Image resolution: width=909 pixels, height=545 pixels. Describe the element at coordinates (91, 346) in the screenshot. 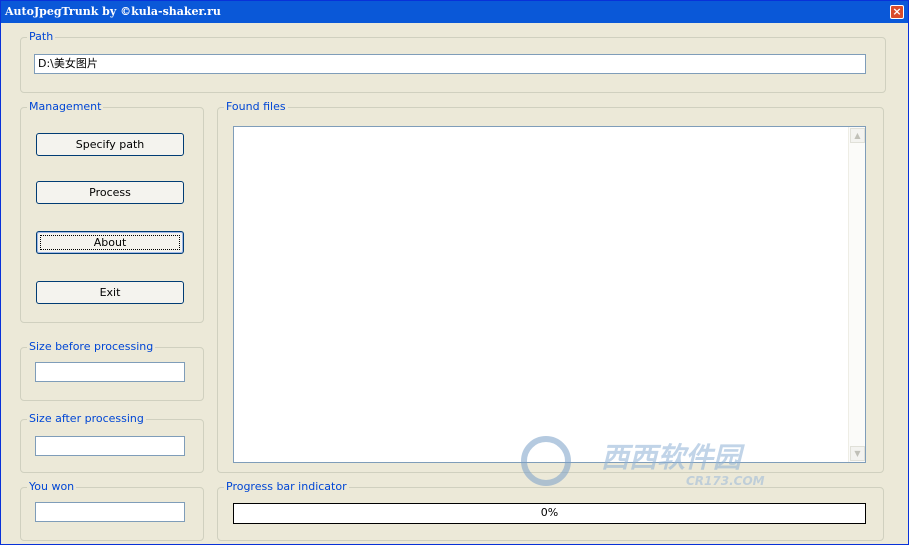

I see `size-before-legend: Size before processing` at that location.